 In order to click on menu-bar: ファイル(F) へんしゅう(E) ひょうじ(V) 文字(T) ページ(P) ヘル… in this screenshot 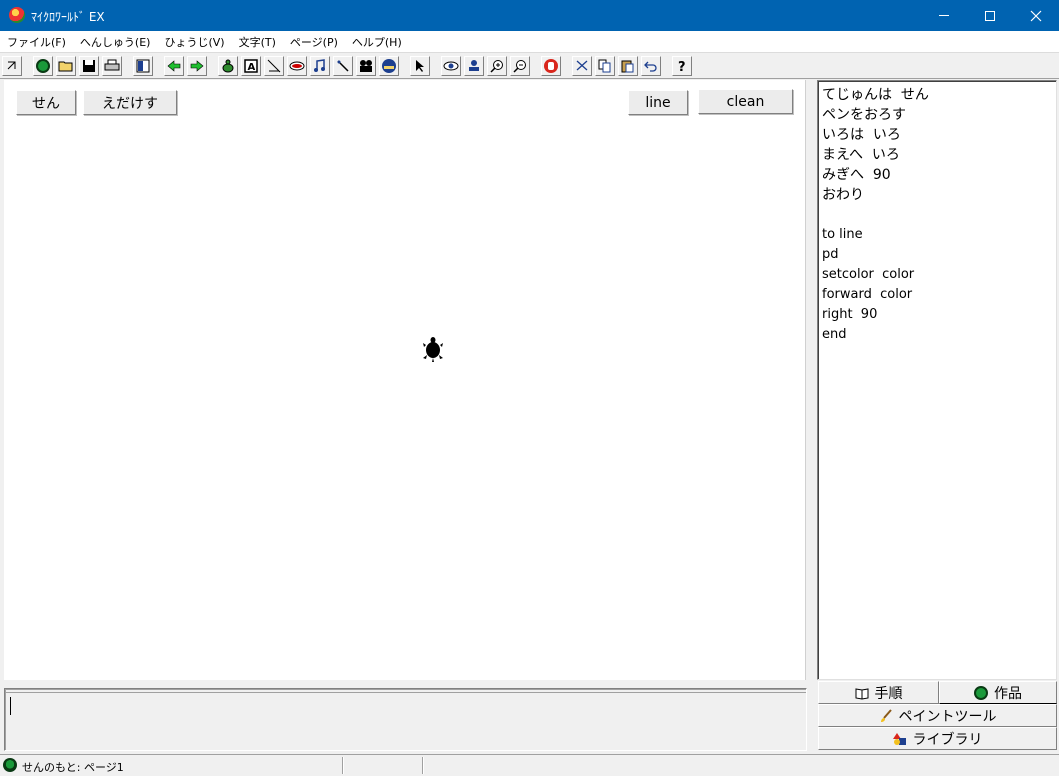, I will do `click(529, 41)`.